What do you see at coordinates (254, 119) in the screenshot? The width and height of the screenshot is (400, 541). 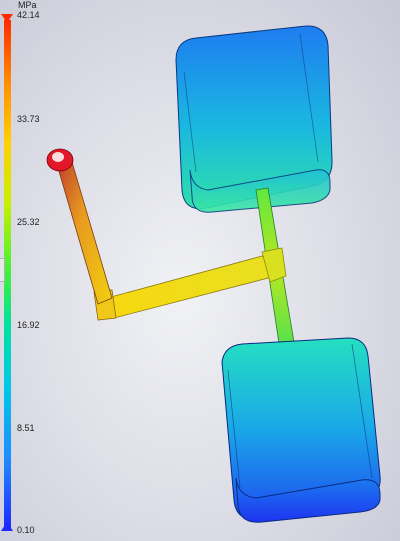 I see `cavity-top` at bounding box center [254, 119].